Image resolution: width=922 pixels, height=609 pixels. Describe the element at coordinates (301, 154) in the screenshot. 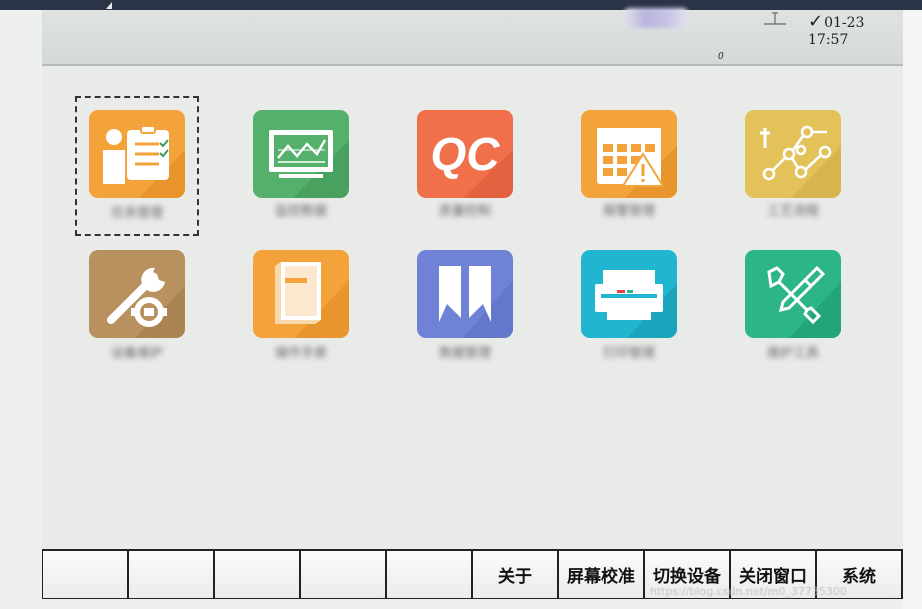

I see `monitor-chart-icon` at that location.